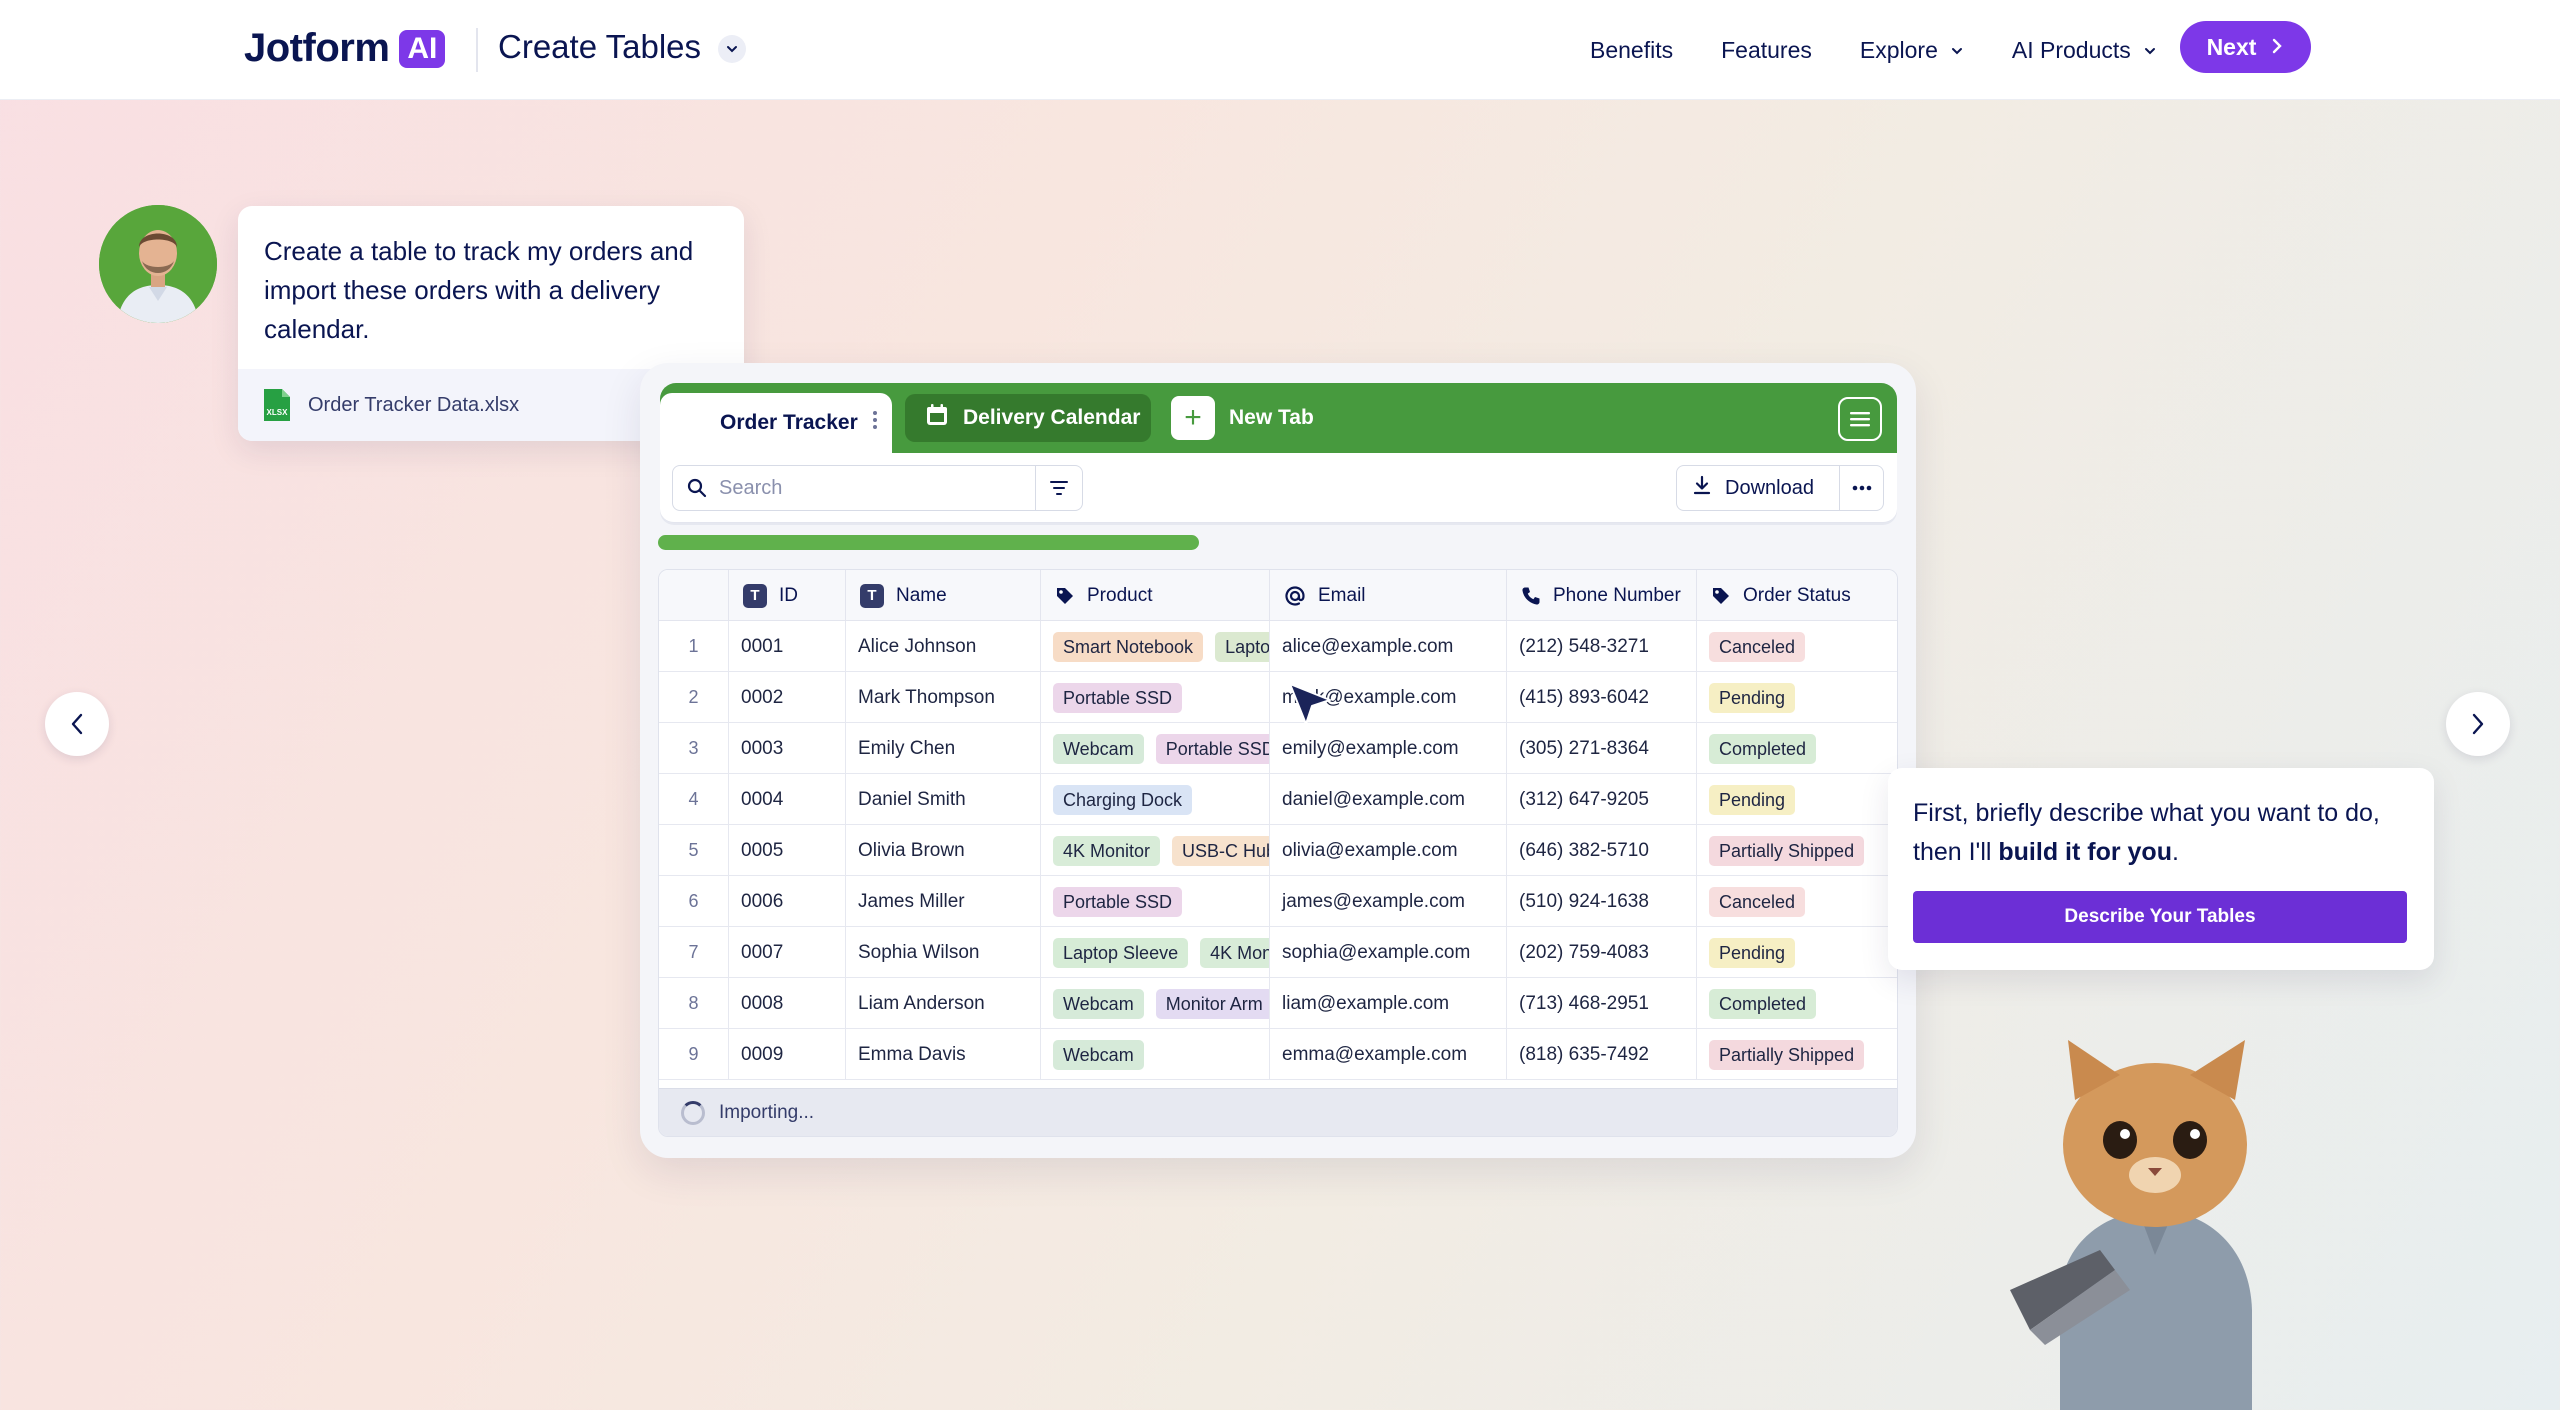  What do you see at coordinates (1602, 748) in the screenshot?
I see `phone-cell: (305) 271-8364` at bounding box center [1602, 748].